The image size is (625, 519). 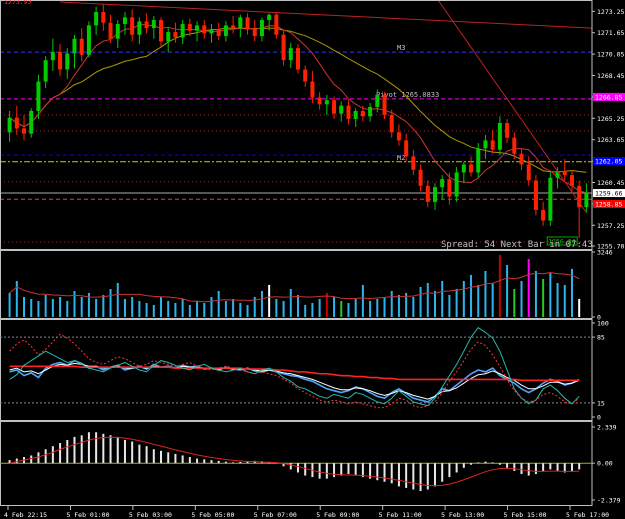 What do you see at coordinates (599, 418) in the screenshot?
I see `y-tick-label: 0` at bounding box center [599, 418].